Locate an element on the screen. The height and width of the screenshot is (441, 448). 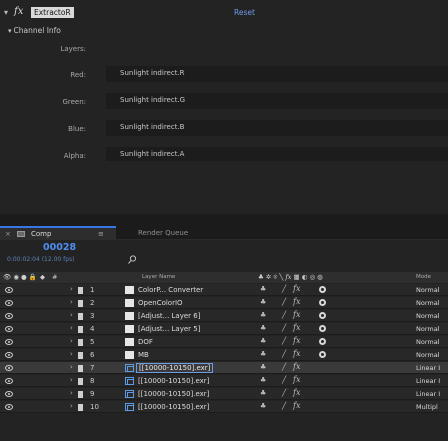
current-time-display: 00028 is located at coordinates (59, 247).